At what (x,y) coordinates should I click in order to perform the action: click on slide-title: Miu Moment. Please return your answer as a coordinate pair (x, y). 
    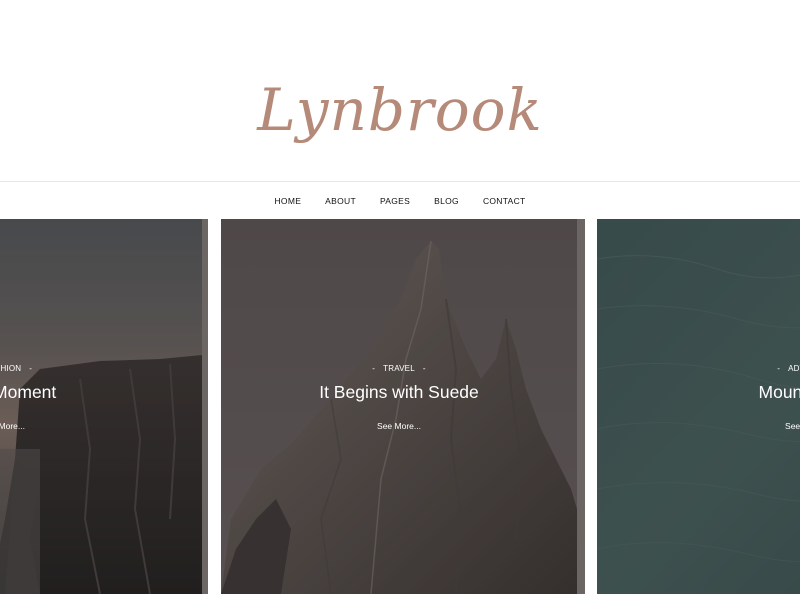
    Looking at the image, I should click on (28, 392).